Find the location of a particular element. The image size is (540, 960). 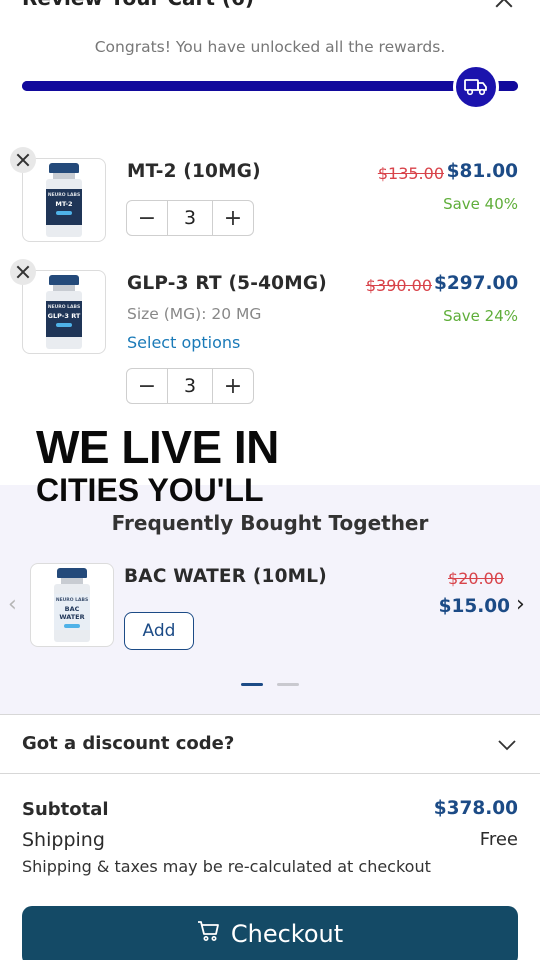

product-image-bac-water: NEURO LABS BAC WATER is located at coordinates (72, 605).